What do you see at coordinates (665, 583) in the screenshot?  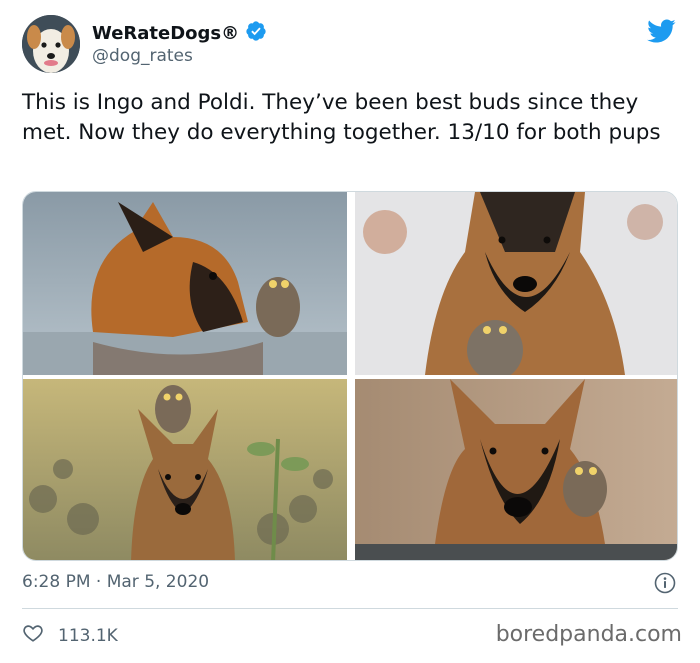 I see `info-icon` at bounding box center [665, 583].